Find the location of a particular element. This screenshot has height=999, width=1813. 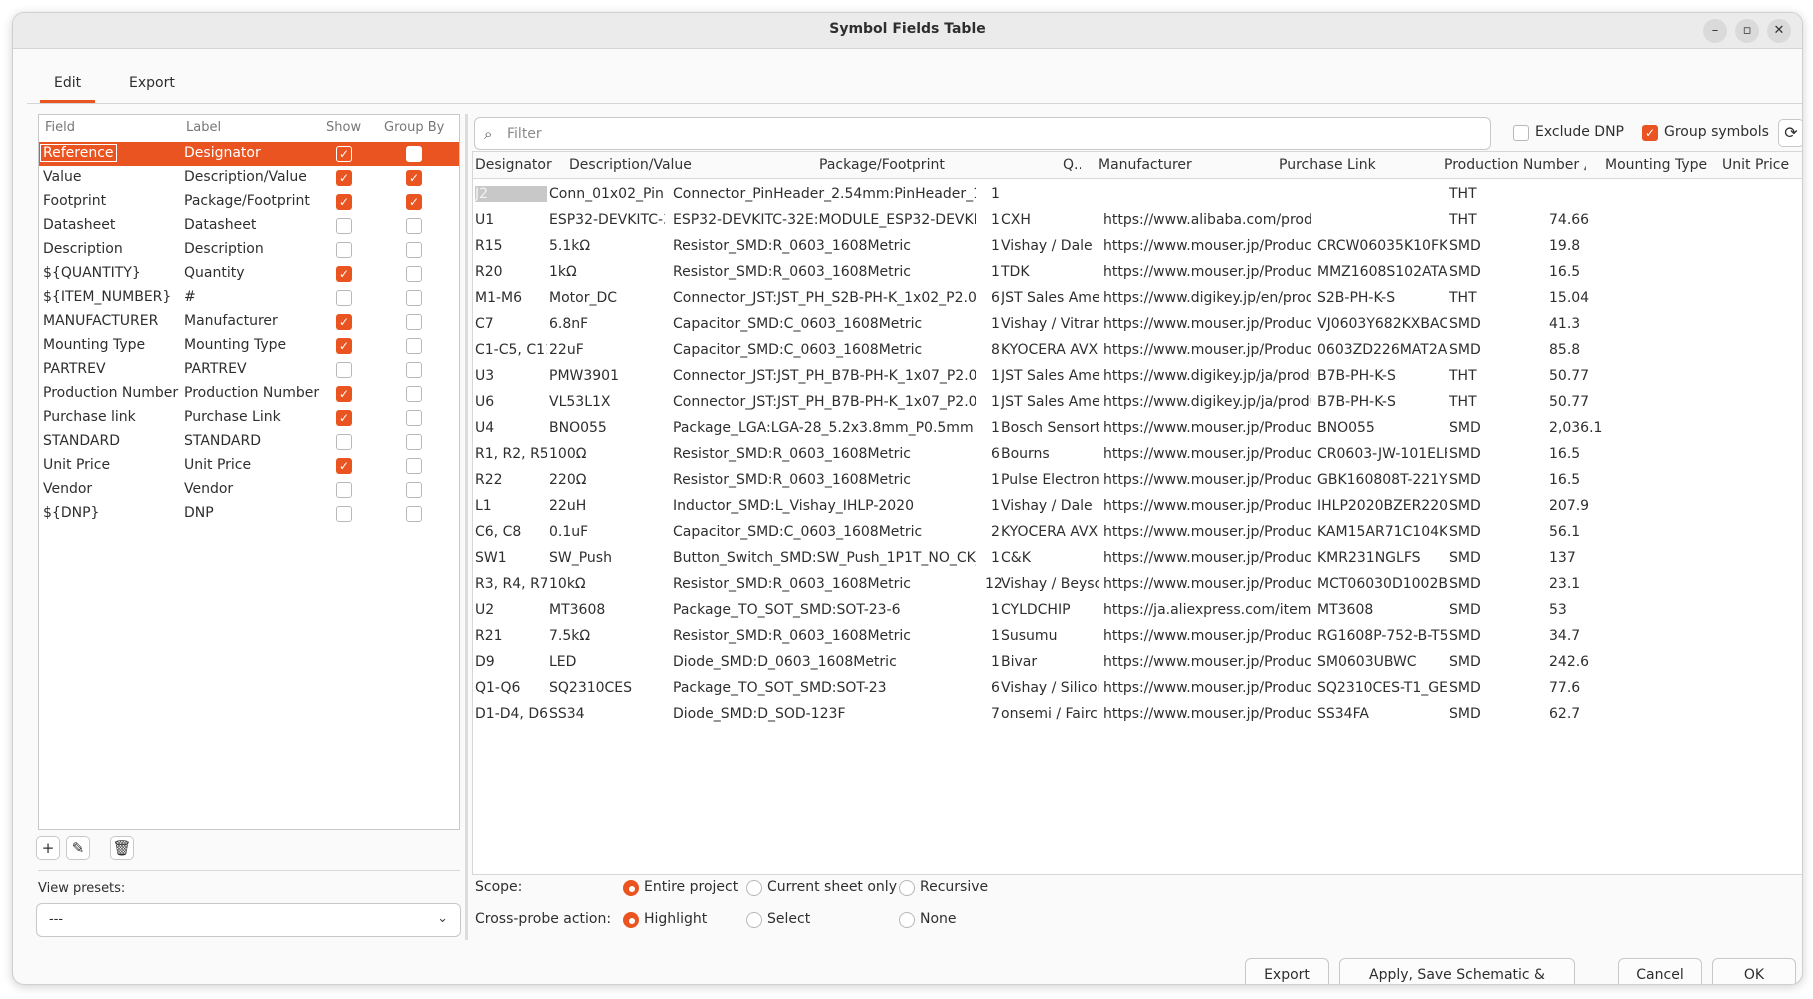

quantity-cell: 1 is located at coordinates (1000, 194).